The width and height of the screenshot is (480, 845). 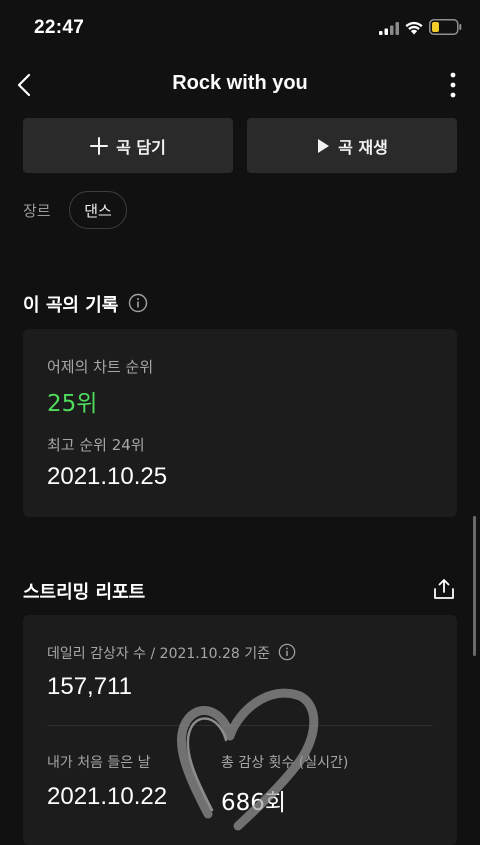 I want to click on add-song-button: 곡 담기, so click(x=128, y=145).